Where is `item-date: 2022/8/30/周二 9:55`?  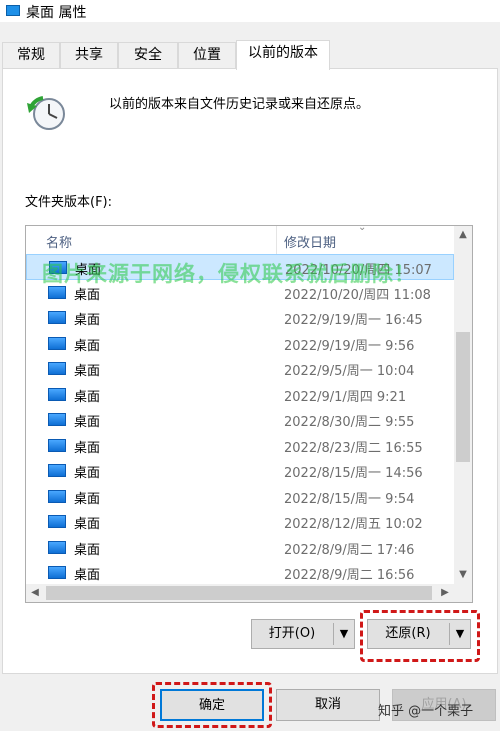
item-date: 2022/8/30/周二 9:55 is located at coordinates (349, 422).